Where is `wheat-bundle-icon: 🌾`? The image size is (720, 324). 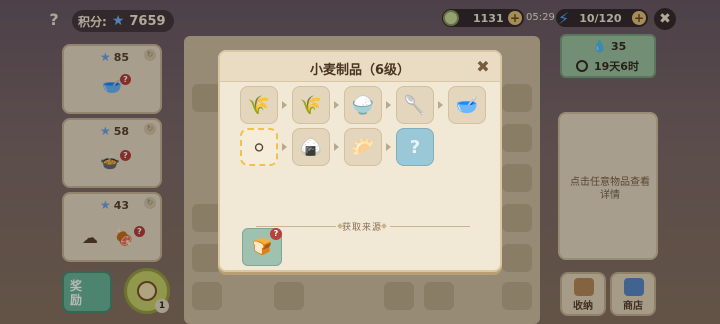 wheat-bundle-icon: 🌾 is located at coordinates (311, 105).